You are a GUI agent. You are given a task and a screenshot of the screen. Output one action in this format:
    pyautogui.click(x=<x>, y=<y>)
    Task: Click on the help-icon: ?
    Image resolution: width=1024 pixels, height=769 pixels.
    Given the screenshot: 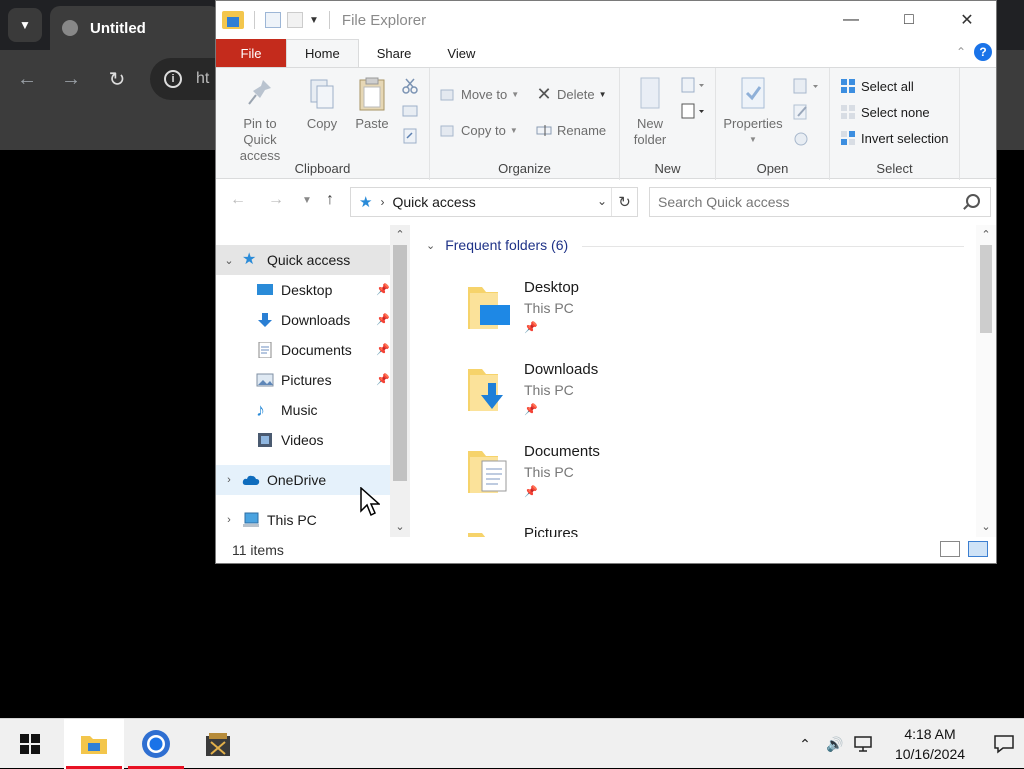 What is the action you would take?
    pyautogui.click(x=983, y=52)
    